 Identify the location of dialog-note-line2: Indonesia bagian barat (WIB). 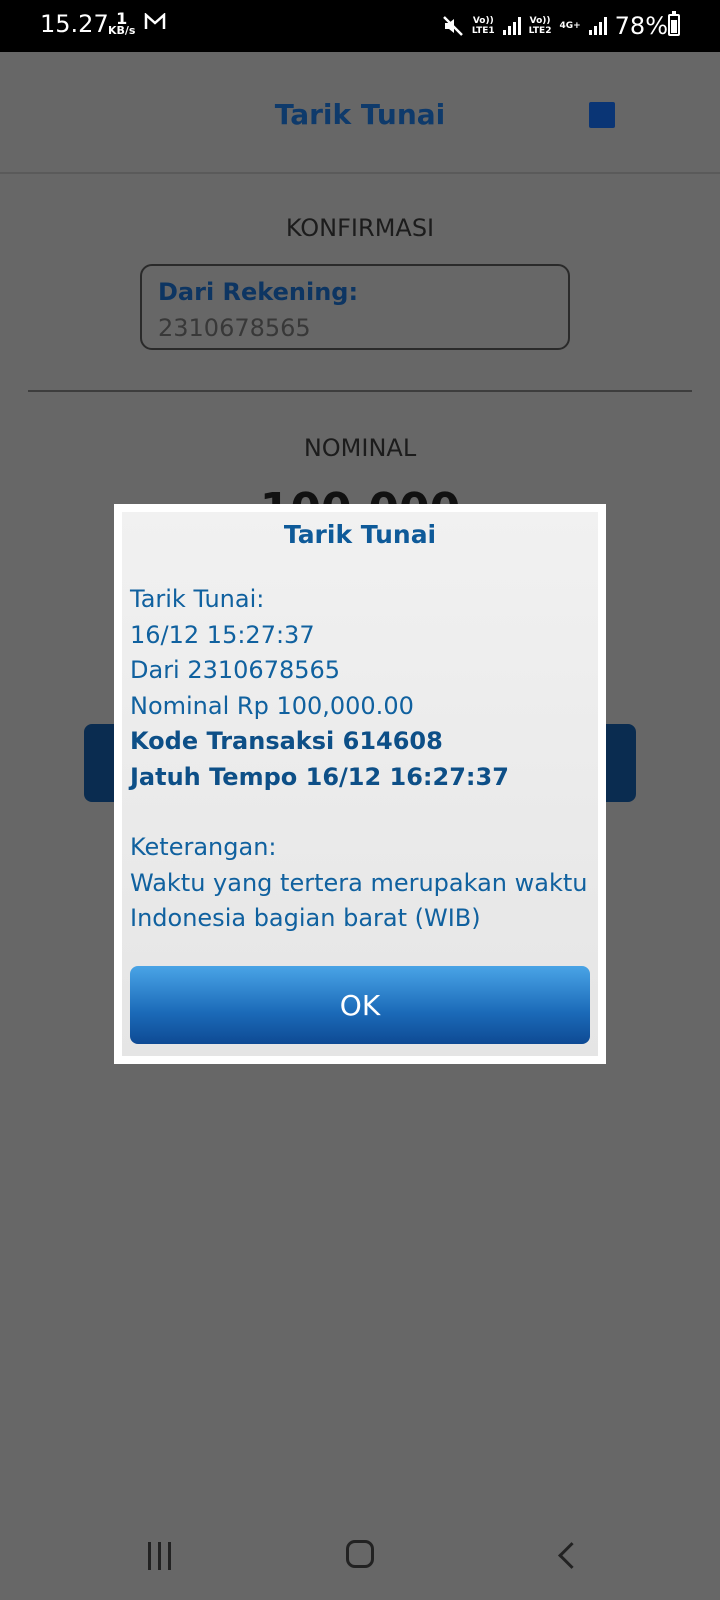
(305, 918).